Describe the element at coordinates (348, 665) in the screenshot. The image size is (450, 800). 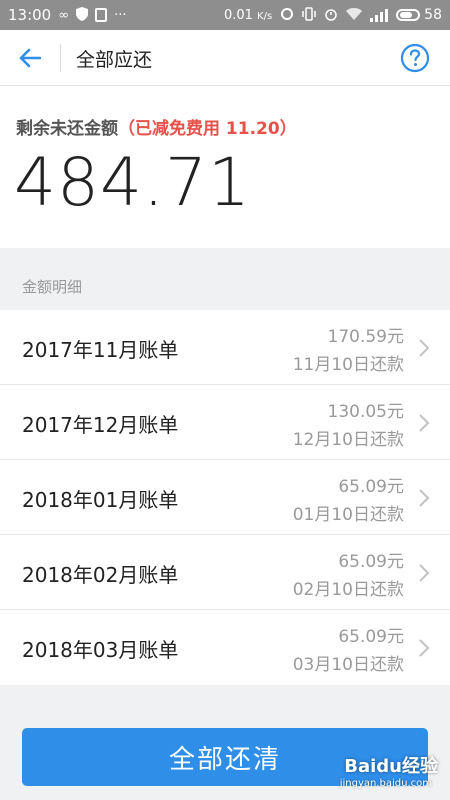
I see `bill-due-date: 03月10日还款` at that location.